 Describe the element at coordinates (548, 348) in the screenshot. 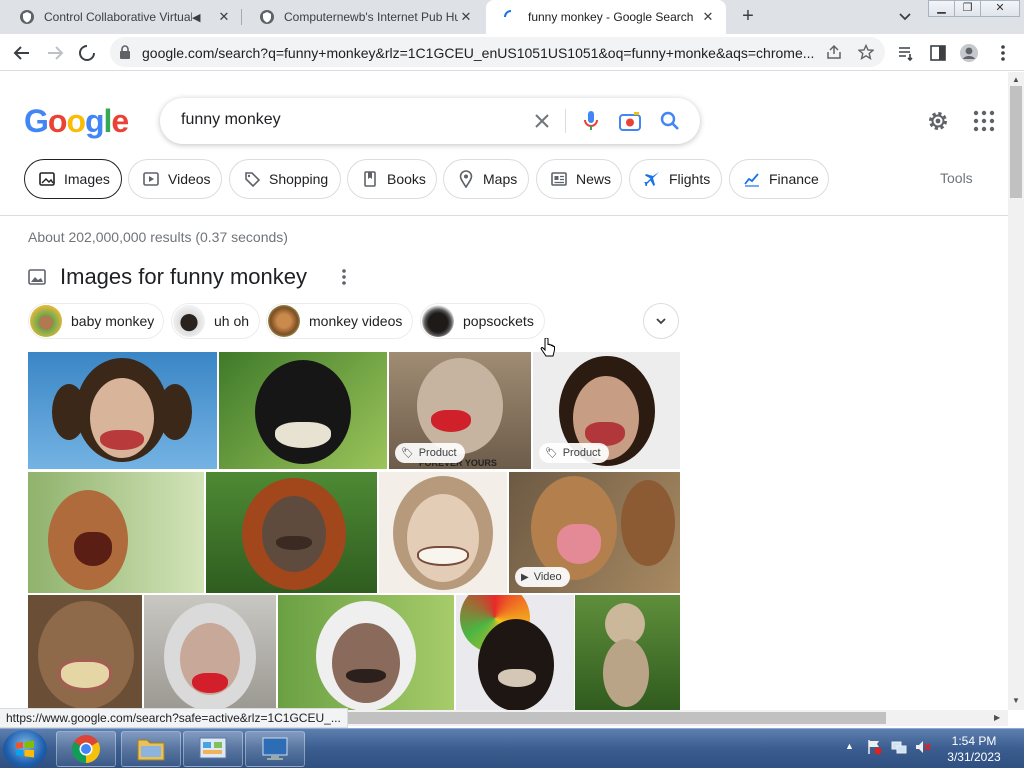

I see `hand-cursor-icon` at that location.